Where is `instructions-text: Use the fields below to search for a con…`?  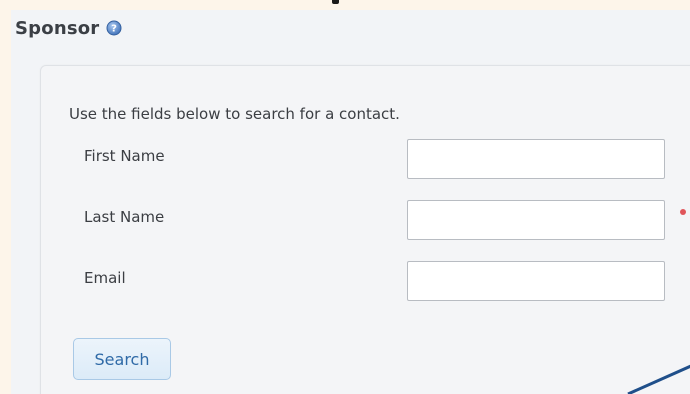 instructions-text: Use the fields below to search for a con… is located at coordinates (234, 114).